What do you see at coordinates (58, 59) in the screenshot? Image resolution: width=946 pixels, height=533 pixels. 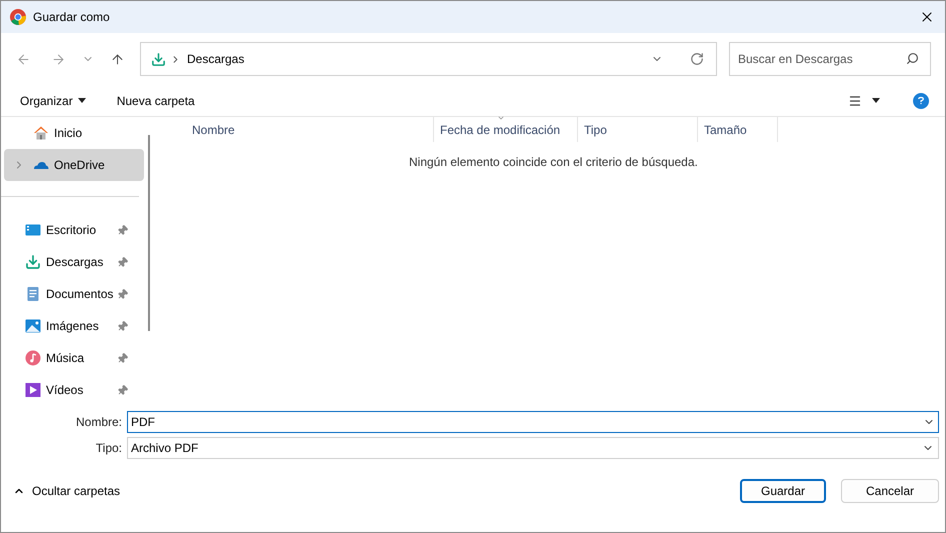 I see `forward-icon` at bounding box center [58, 59].